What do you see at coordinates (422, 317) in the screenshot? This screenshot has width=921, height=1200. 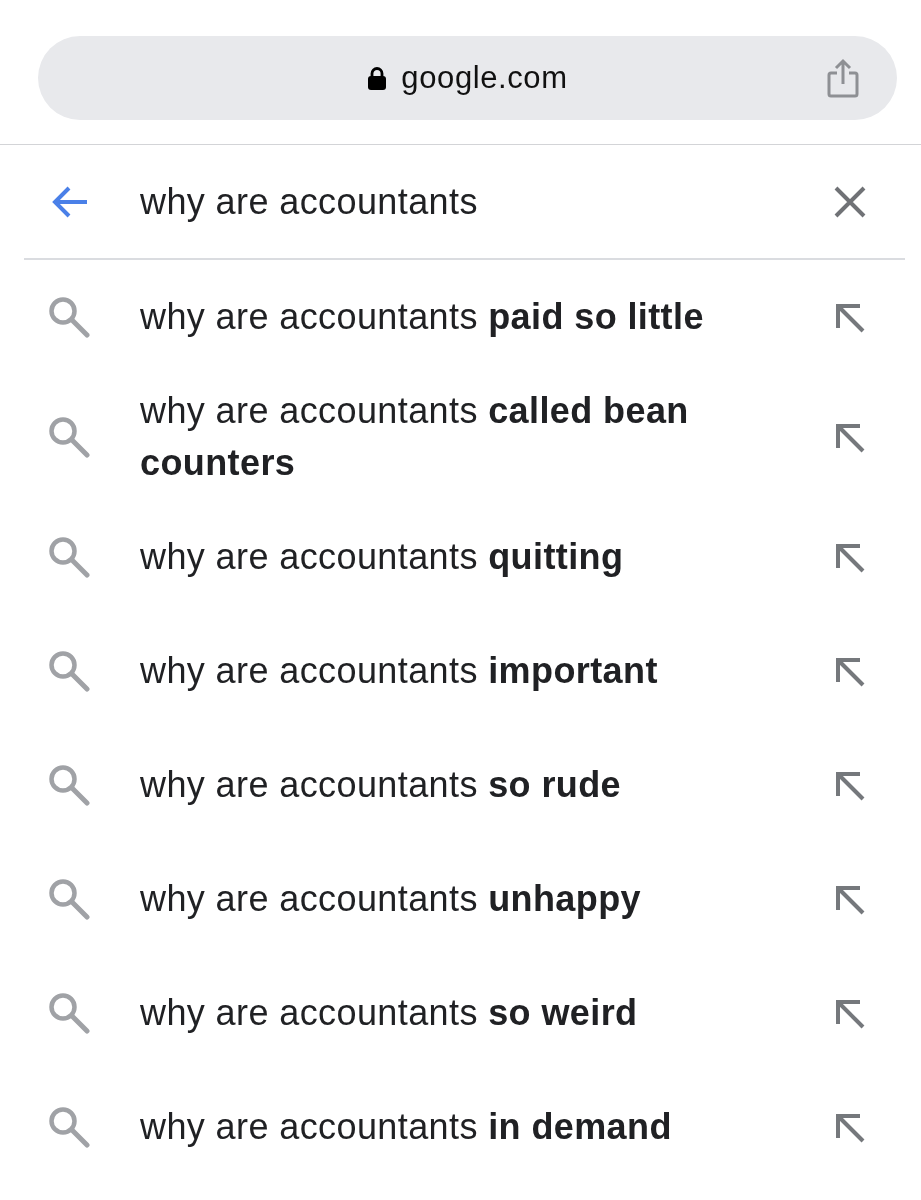 I see `suggestion-text: why are accountants paid so little` at bounding box center [422, 317].